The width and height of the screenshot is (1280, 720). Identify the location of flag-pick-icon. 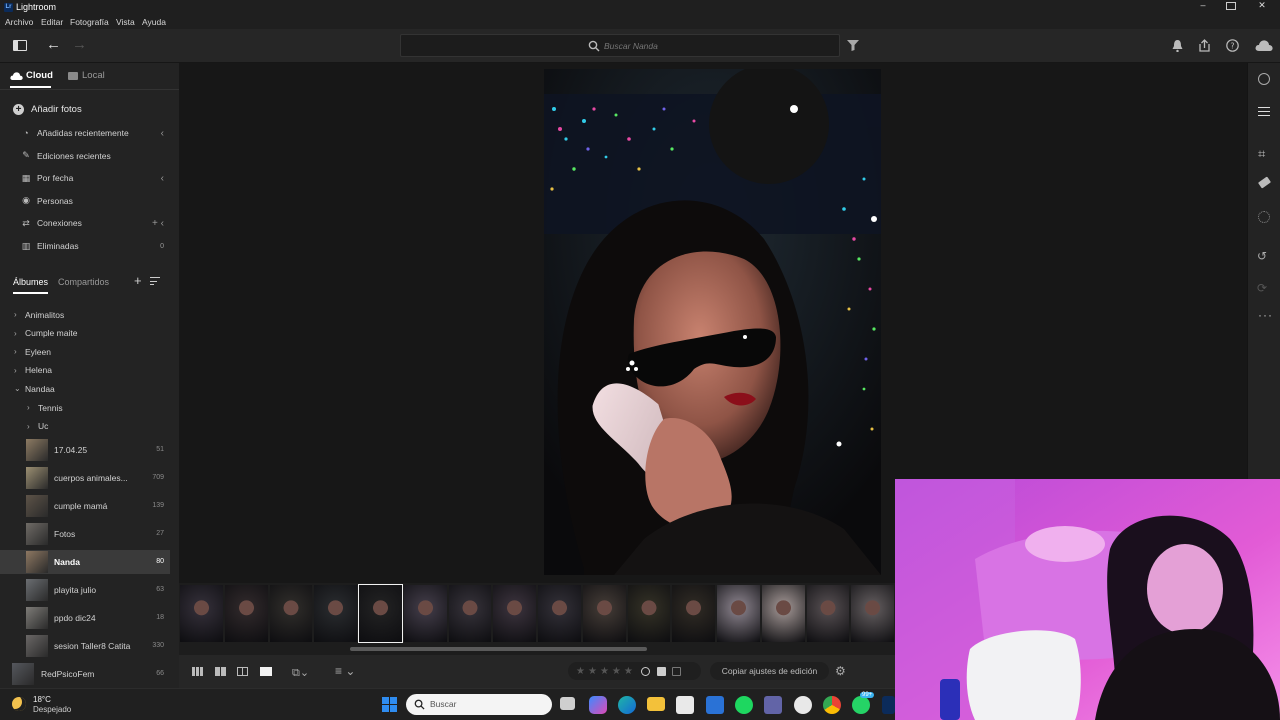
(661, 671).